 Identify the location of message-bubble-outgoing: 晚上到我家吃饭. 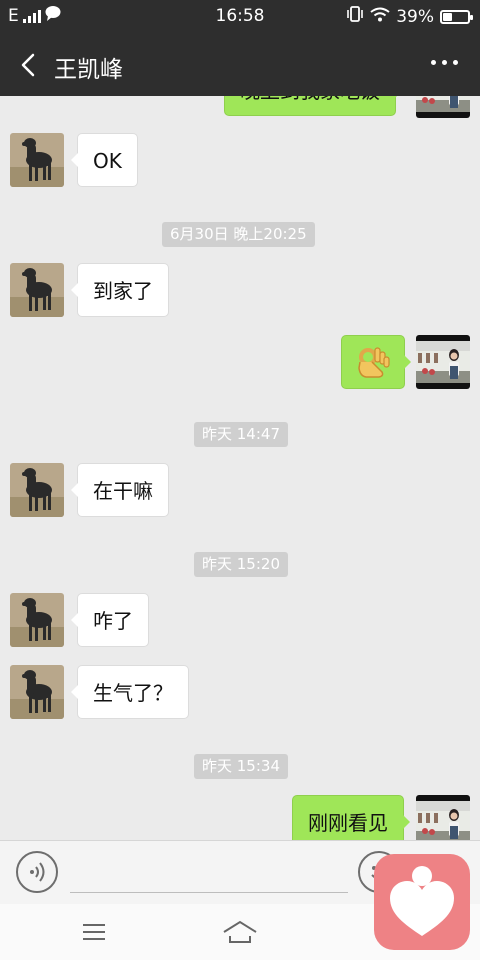
(313, 106).